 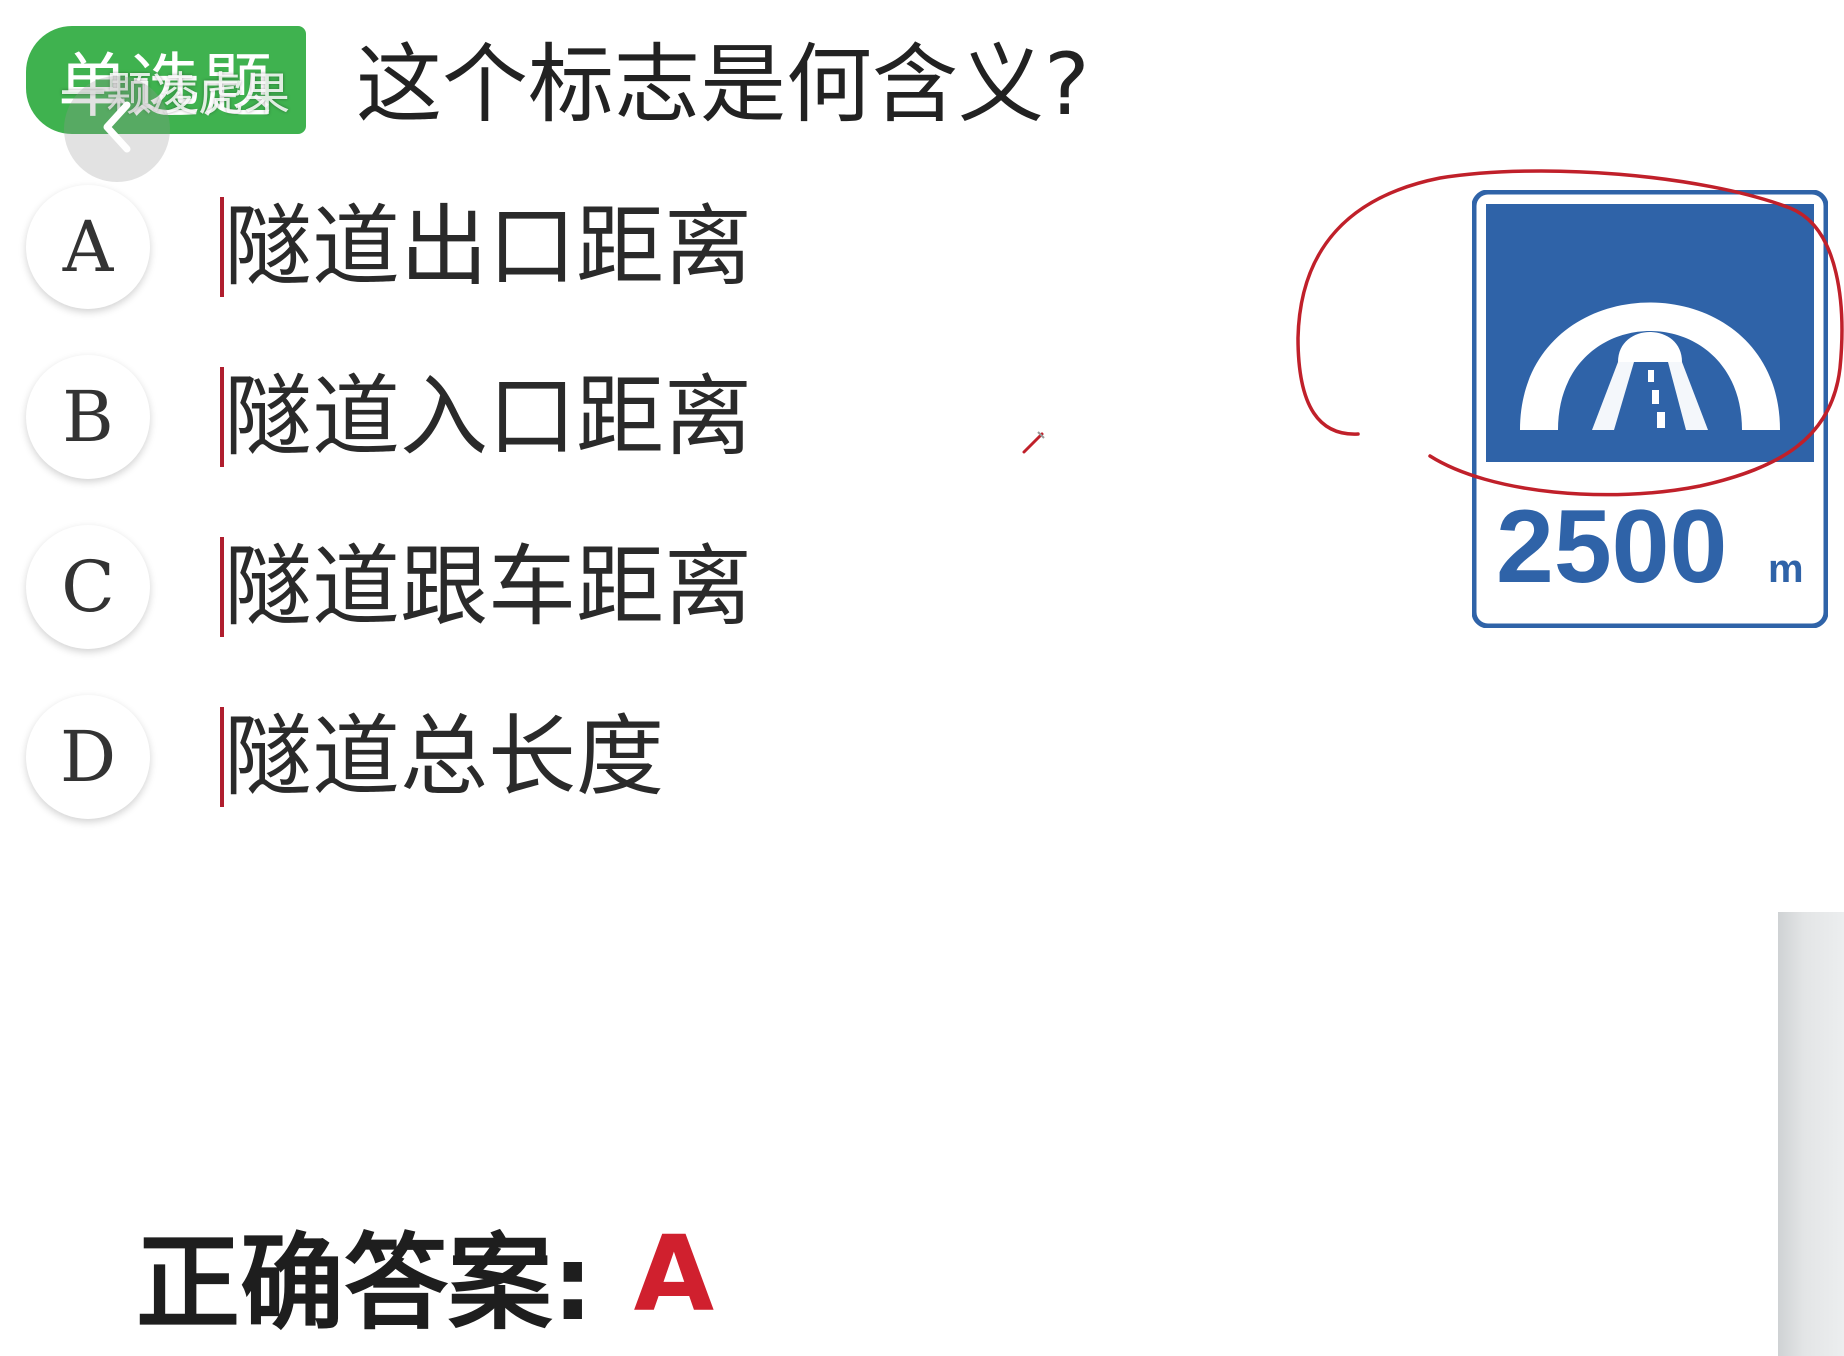 What do you see at coordinates (1786, 569) in the screenshot?
I see `sign-unit: m` at bounding box center [1786, 569].